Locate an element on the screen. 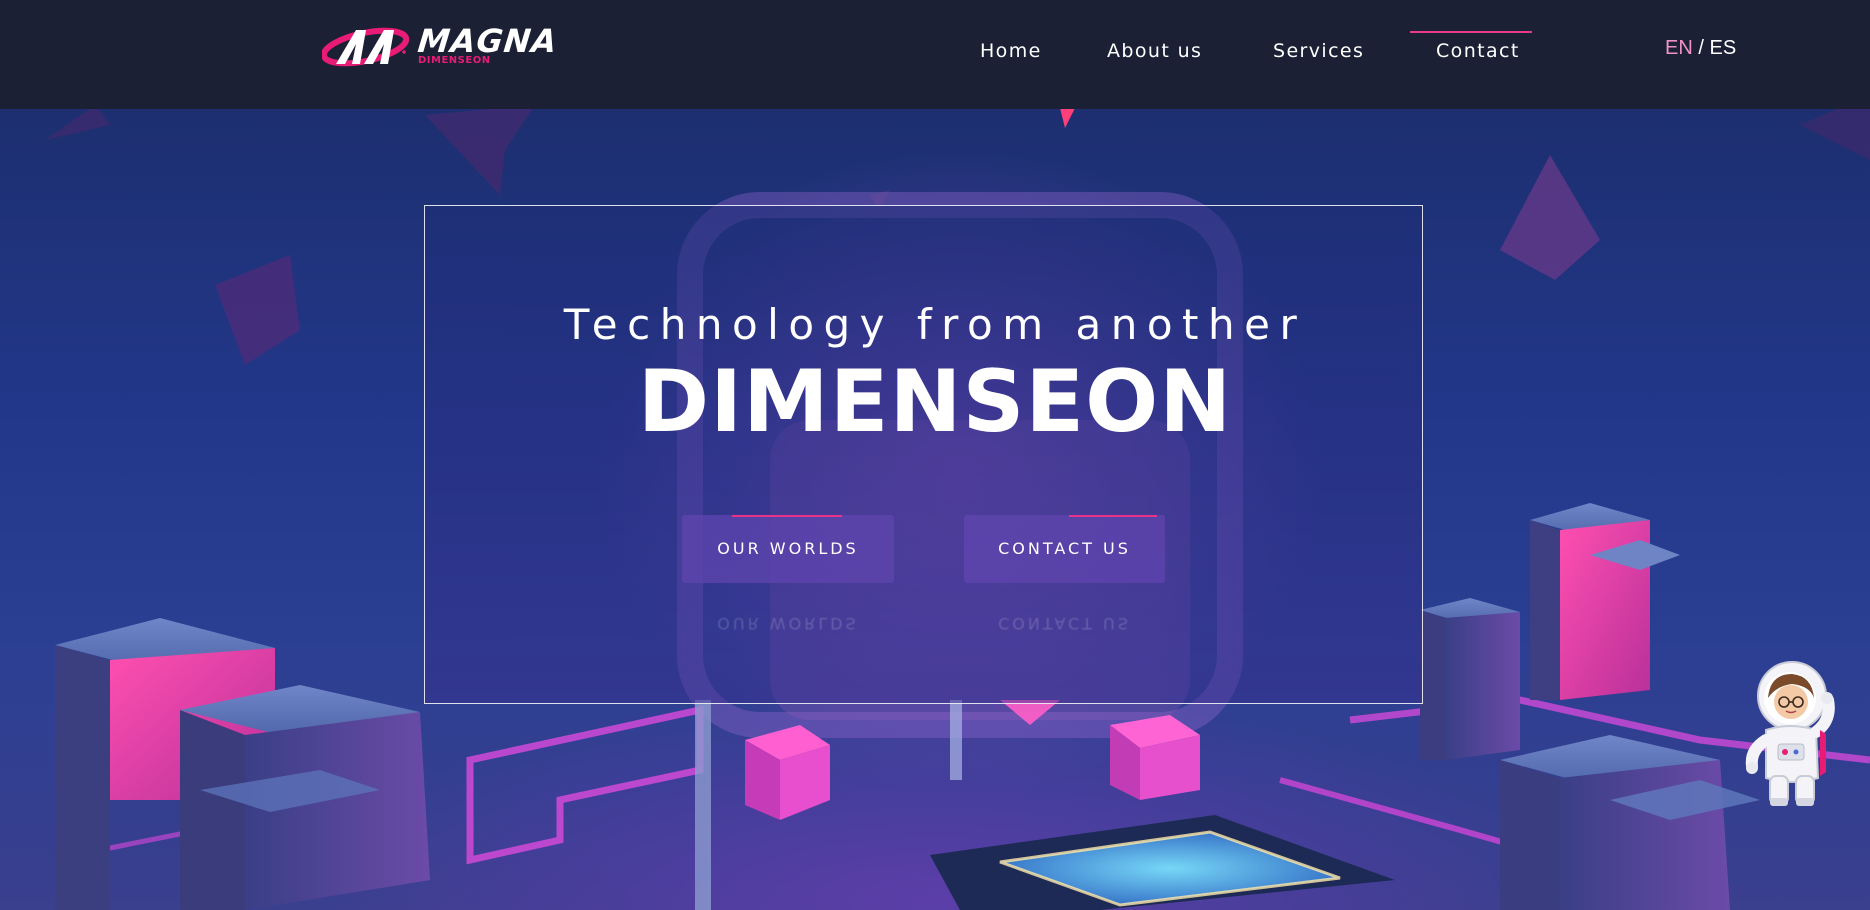  contact-us-reflection: CONTACT US is located at coordinates (1064, 623).